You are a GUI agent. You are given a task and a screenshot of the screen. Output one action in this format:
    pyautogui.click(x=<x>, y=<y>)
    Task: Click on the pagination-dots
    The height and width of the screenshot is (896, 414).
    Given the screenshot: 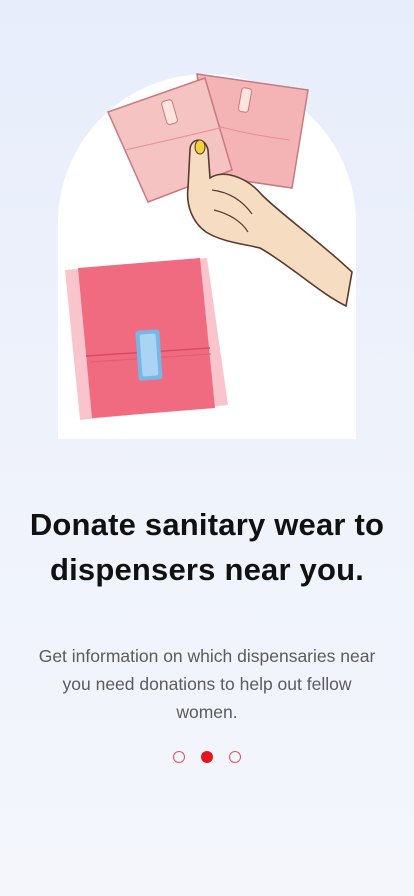 What is the action you would take?
    pyautogui.click(x=207, y=757)
    